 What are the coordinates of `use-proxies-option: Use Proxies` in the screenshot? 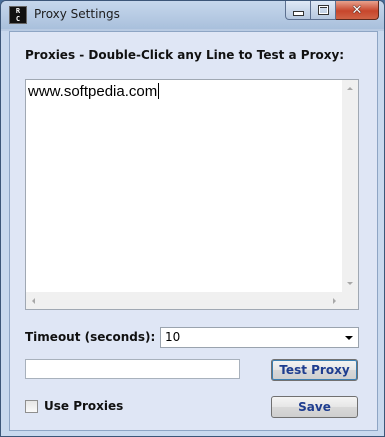 It's located at (74, 406).